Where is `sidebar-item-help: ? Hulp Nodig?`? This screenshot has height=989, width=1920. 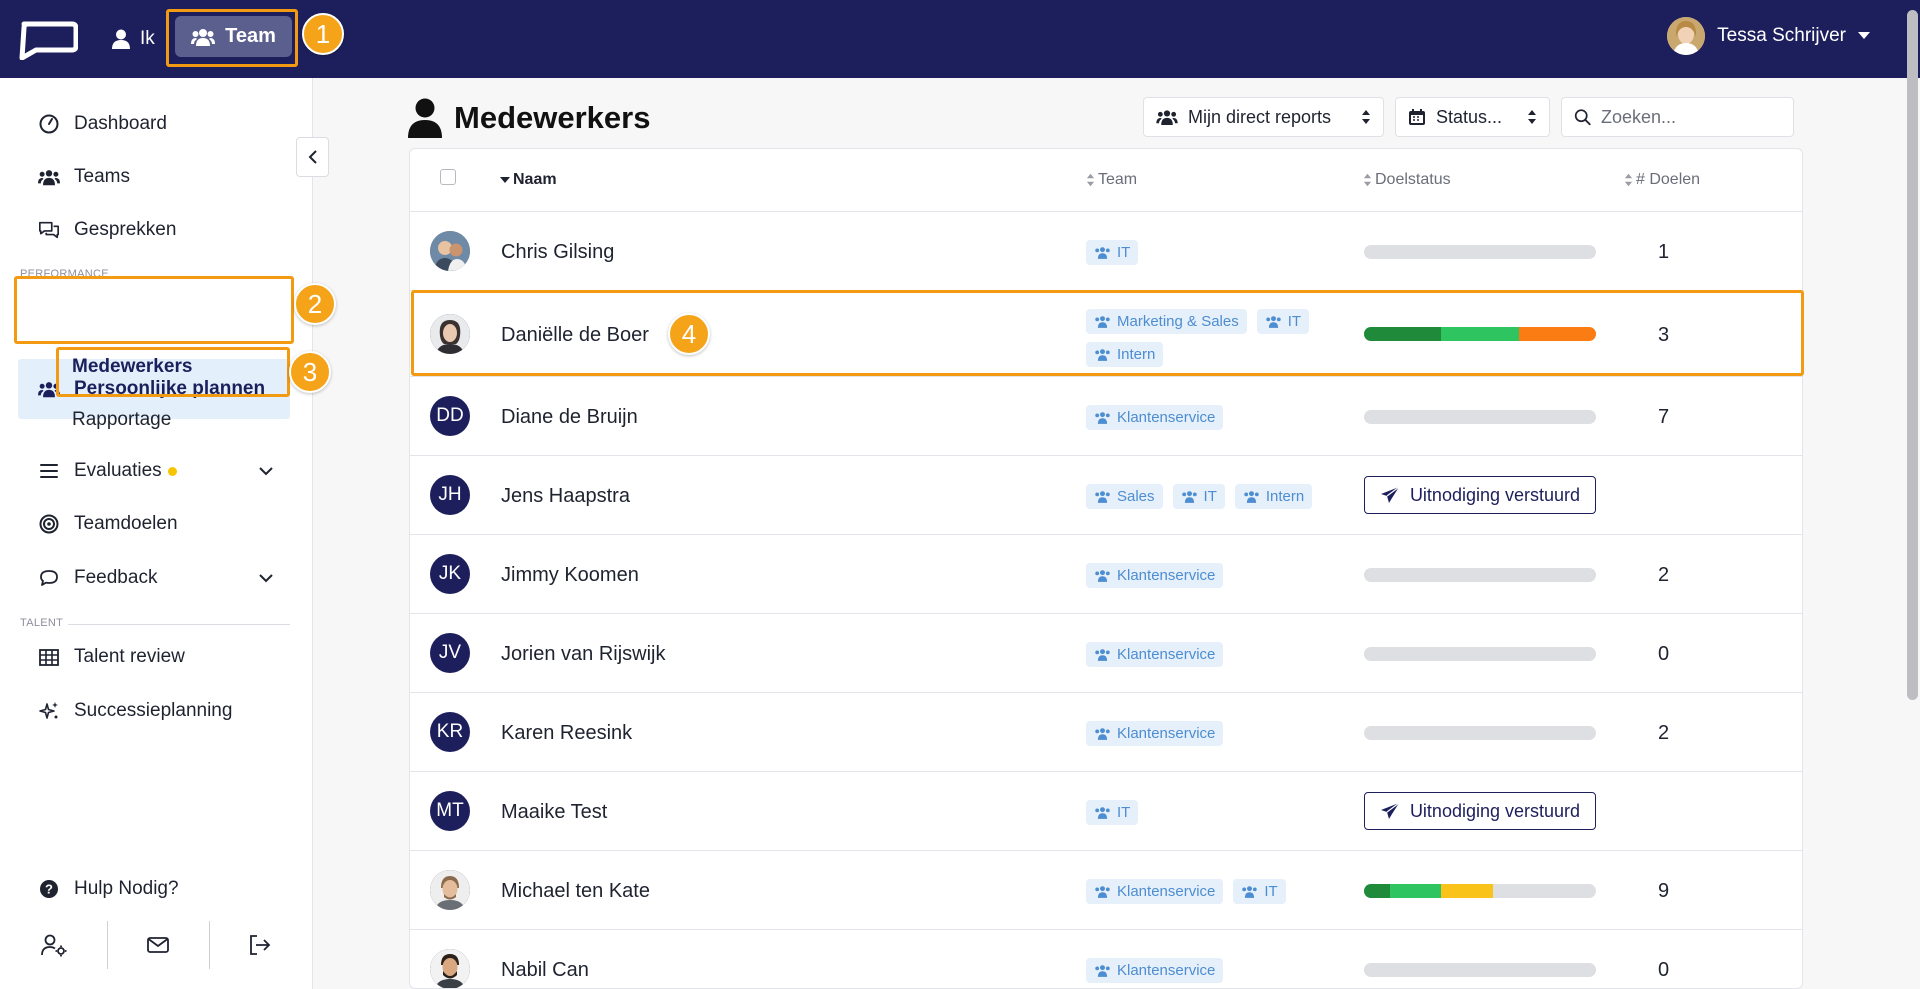
sidebar-item-help: ? Hulp Nodig? is located at coordinates (108, 889).